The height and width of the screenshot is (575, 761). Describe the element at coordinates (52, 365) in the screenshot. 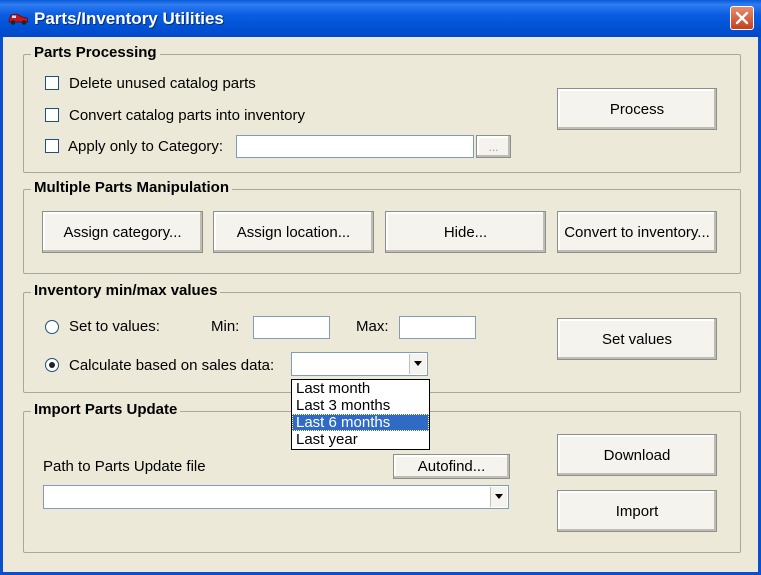

I see `calculate-sales-radio` at that location.